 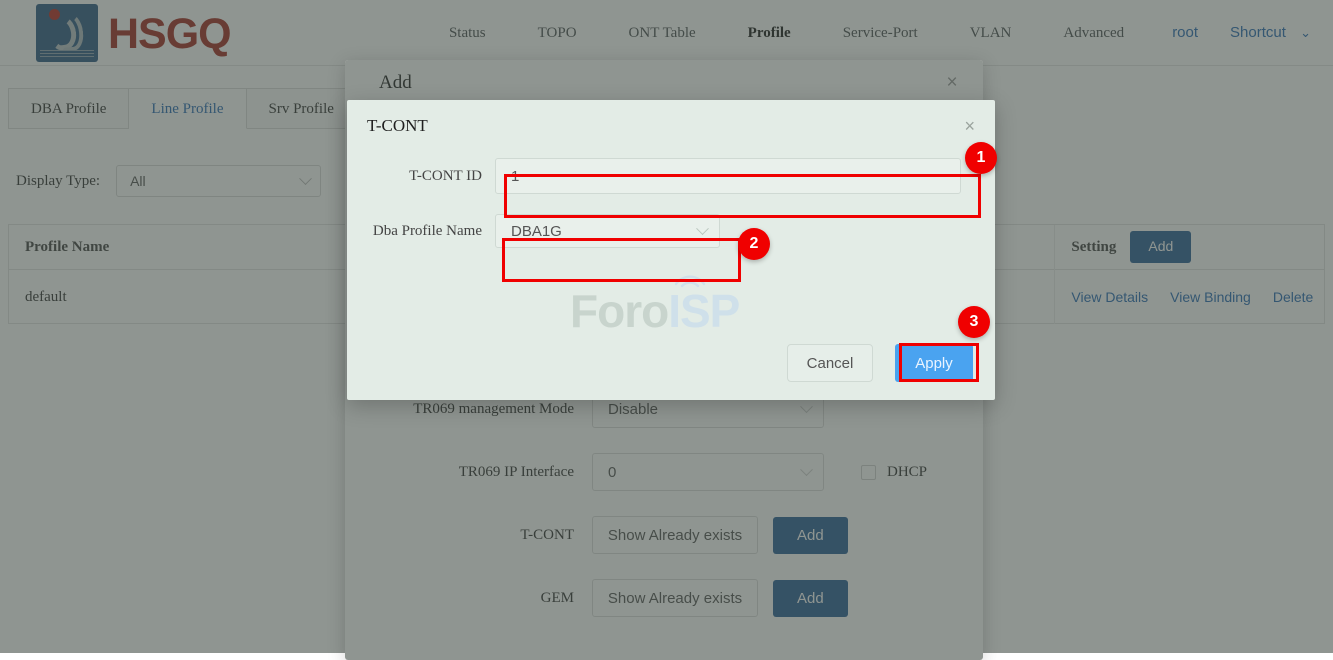 I want to click on tcont-dialog-body: T-CONT ID 1 Dba Profile Name DBA1G, so click(x=671, y=213).